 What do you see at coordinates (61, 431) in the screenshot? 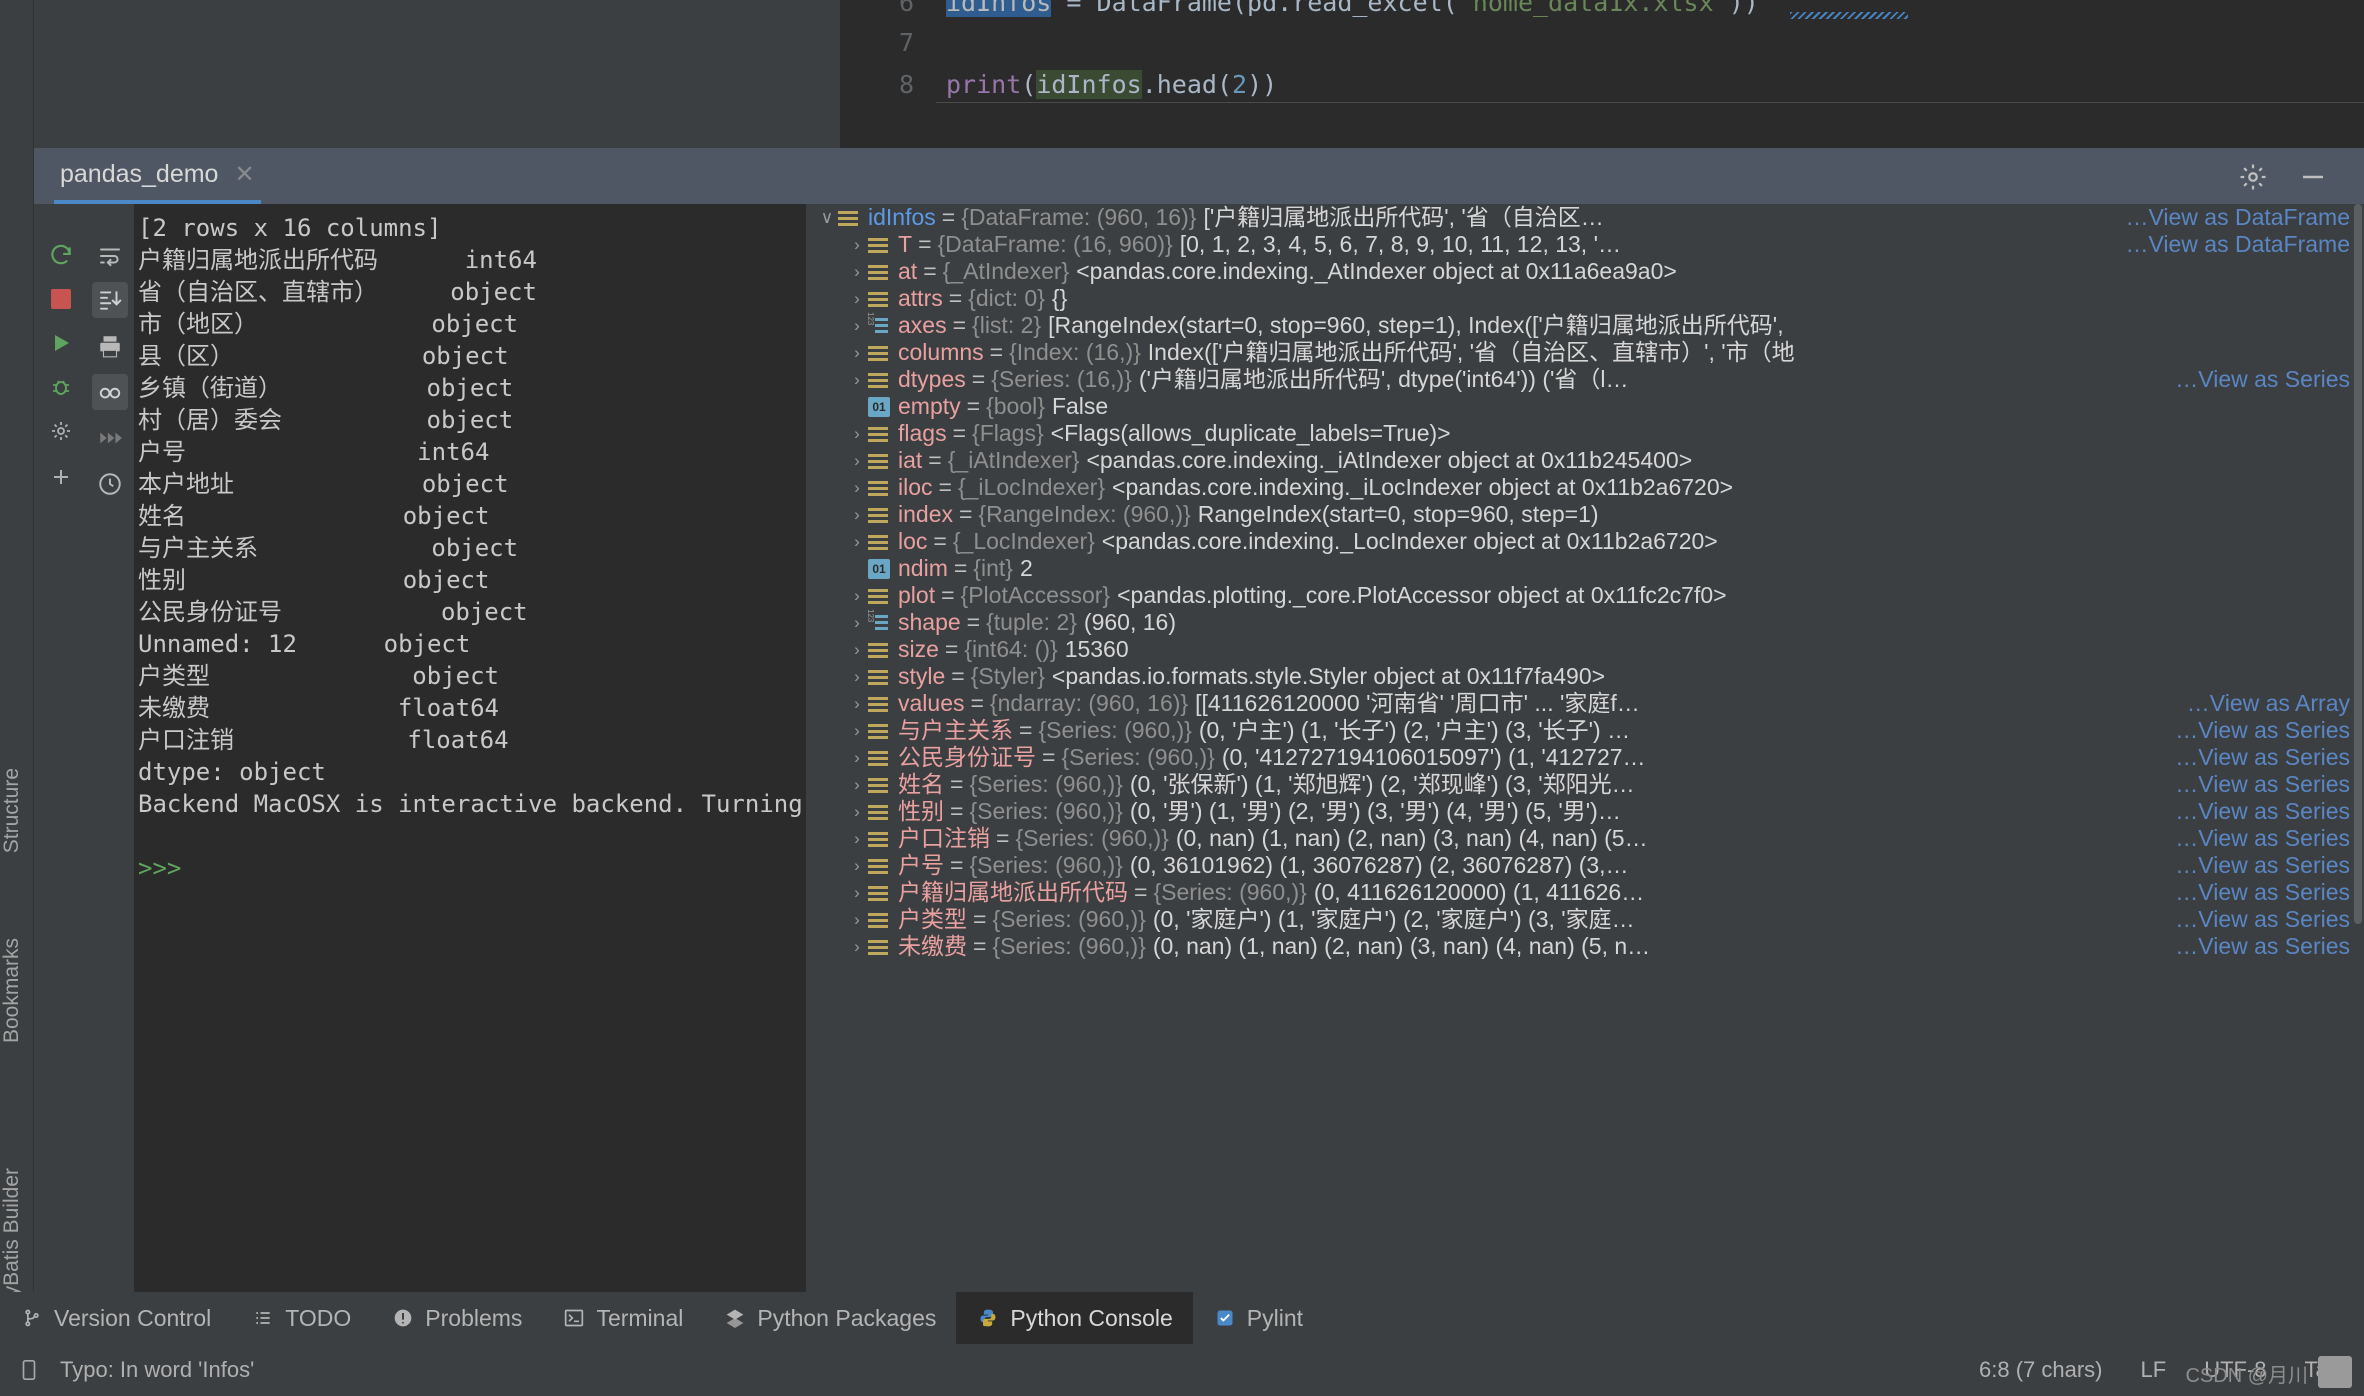
I see `settings-icon` at bounding box center [61, 431].